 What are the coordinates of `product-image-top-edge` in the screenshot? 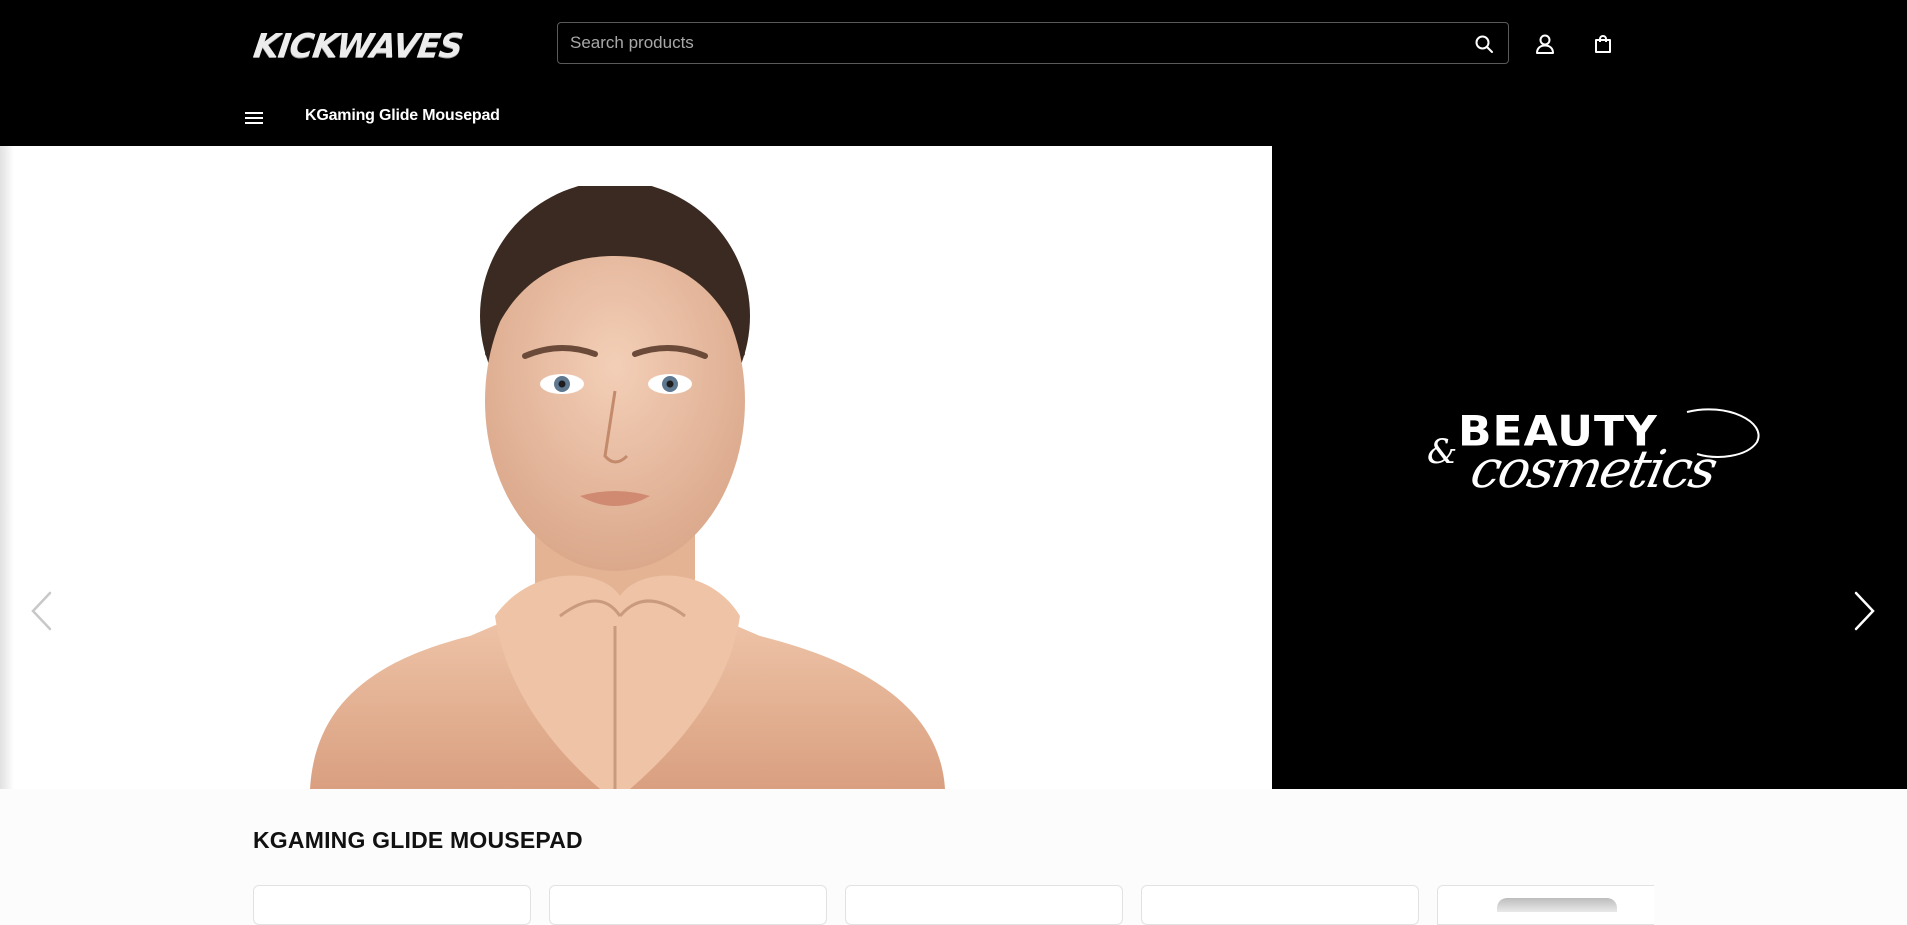 It's located at (1557, 905).